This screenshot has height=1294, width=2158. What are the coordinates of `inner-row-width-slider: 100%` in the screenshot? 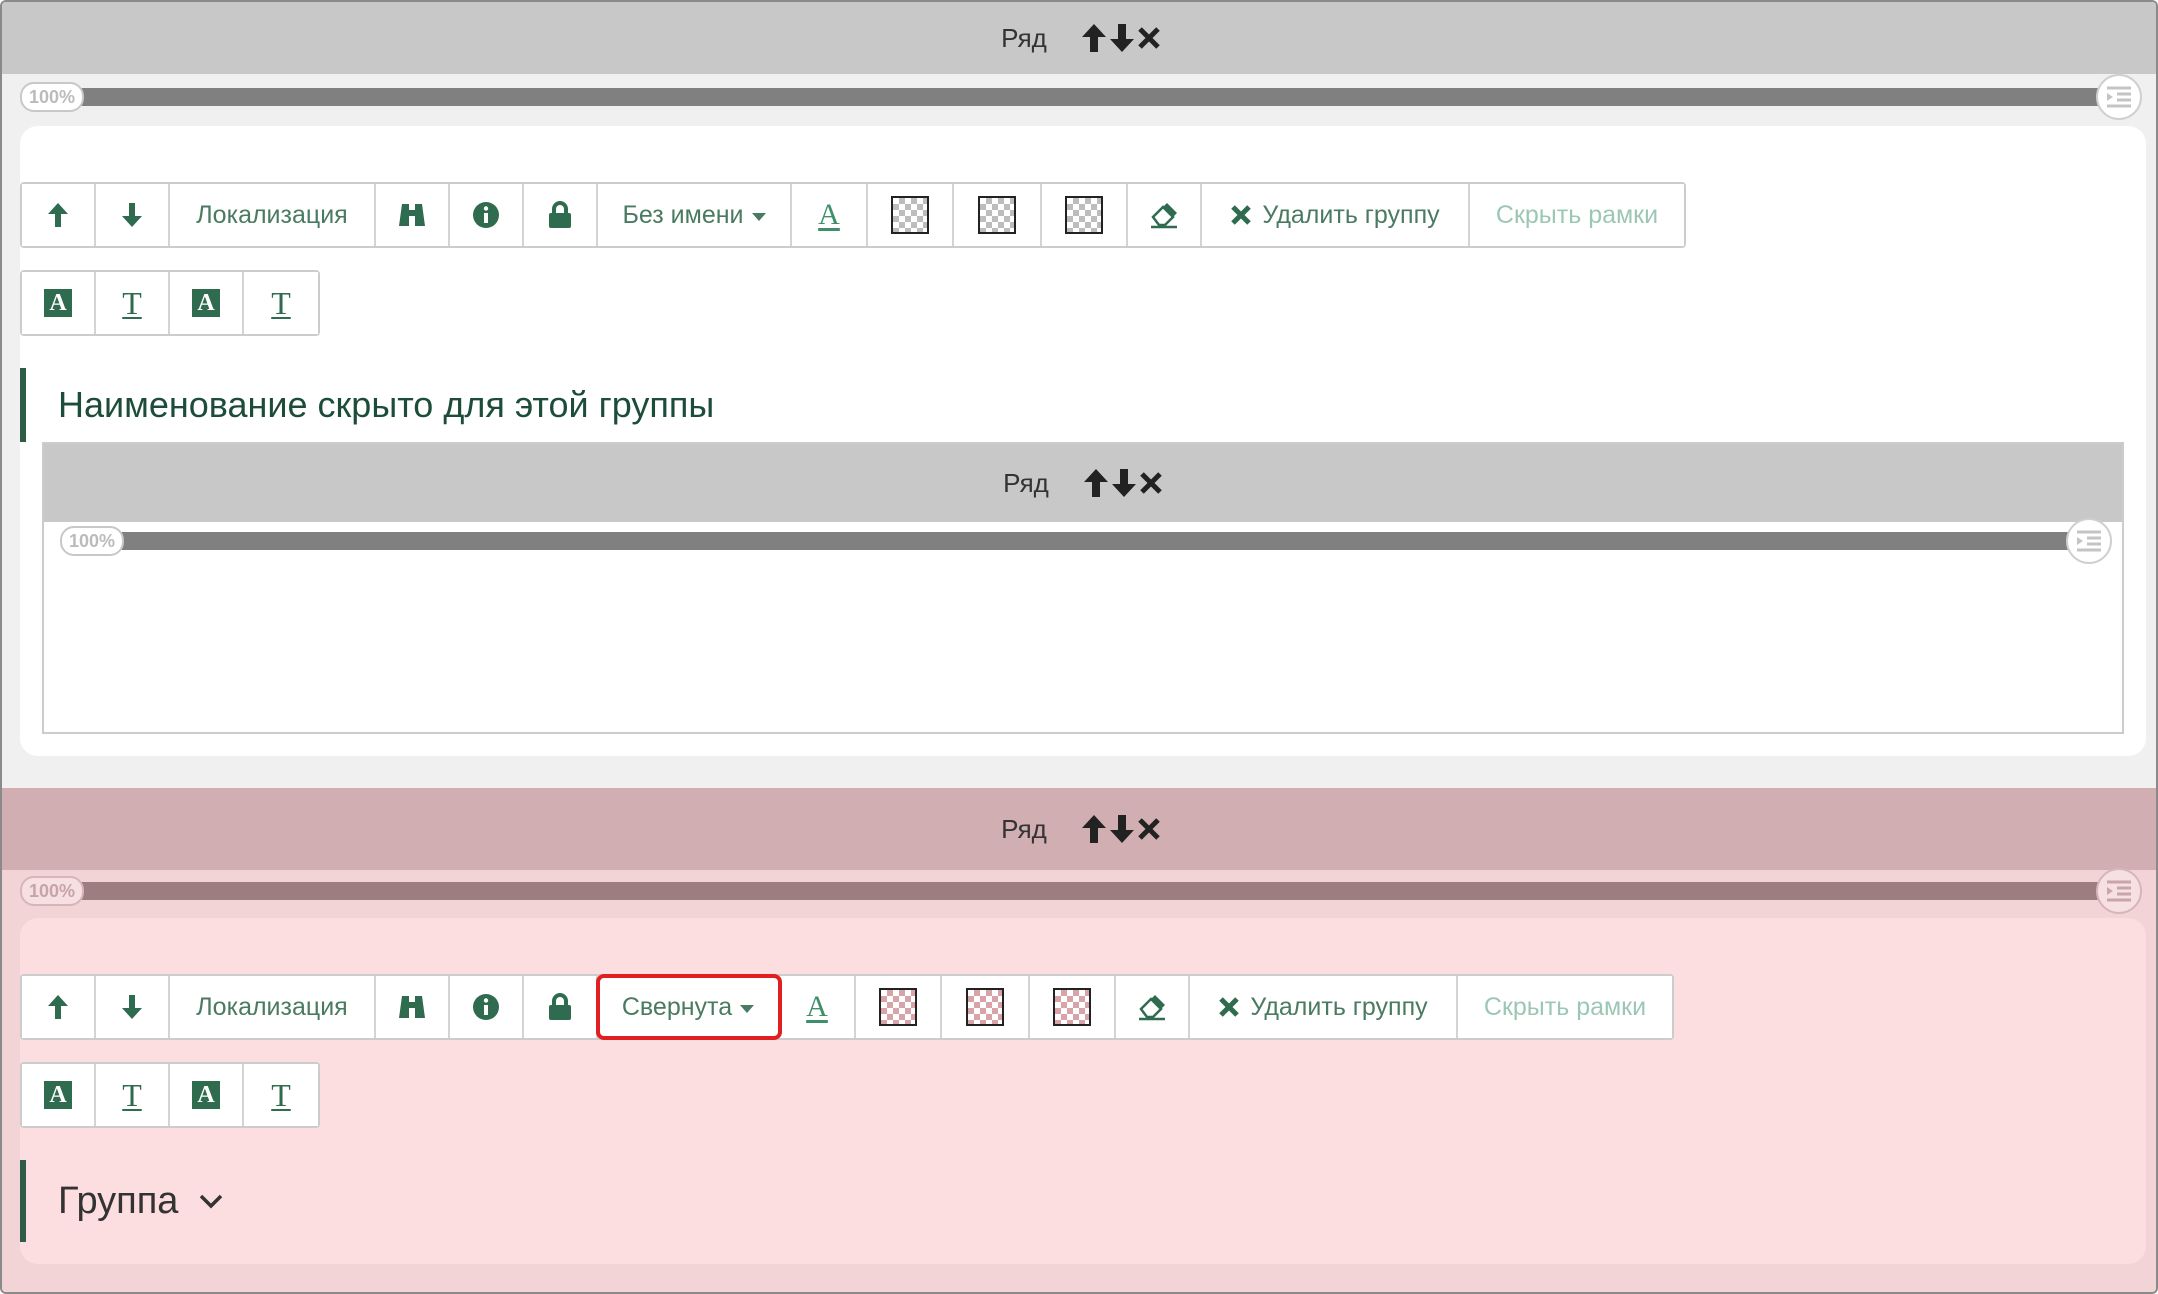 It's located at (1083, 545).